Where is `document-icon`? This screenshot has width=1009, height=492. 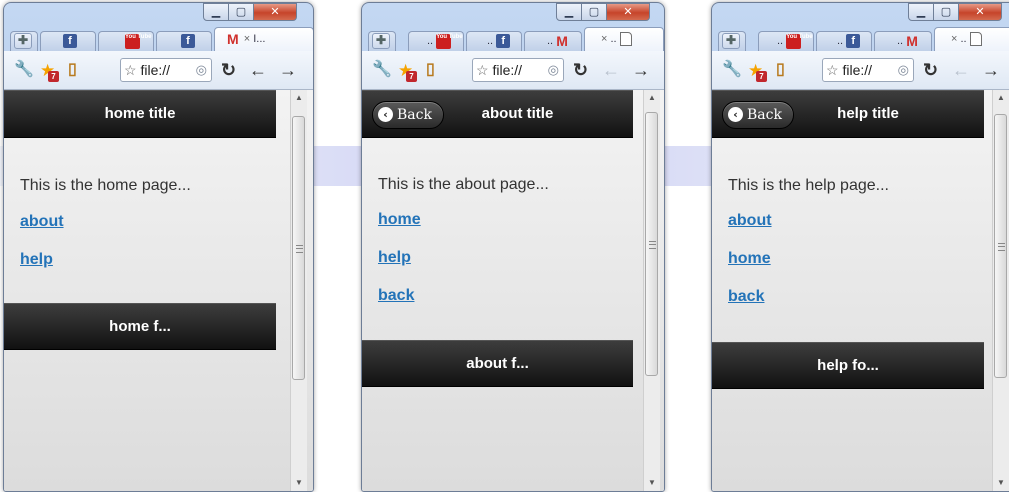
document-icon is located at coordinates (625, 39).